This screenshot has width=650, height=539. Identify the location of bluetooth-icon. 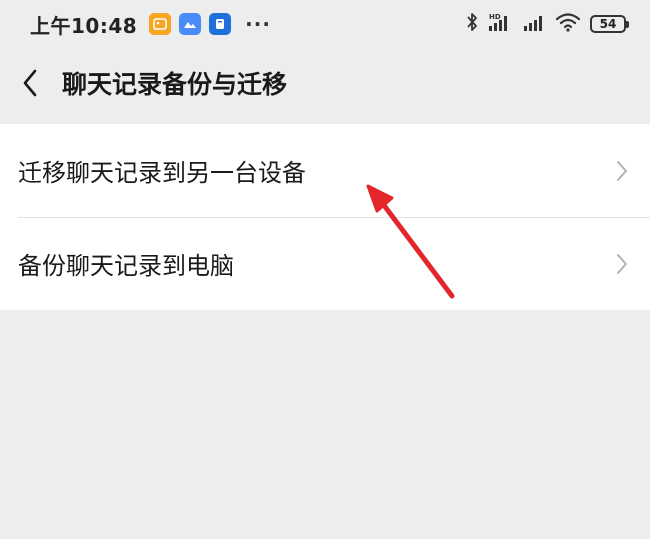
(472, 24).